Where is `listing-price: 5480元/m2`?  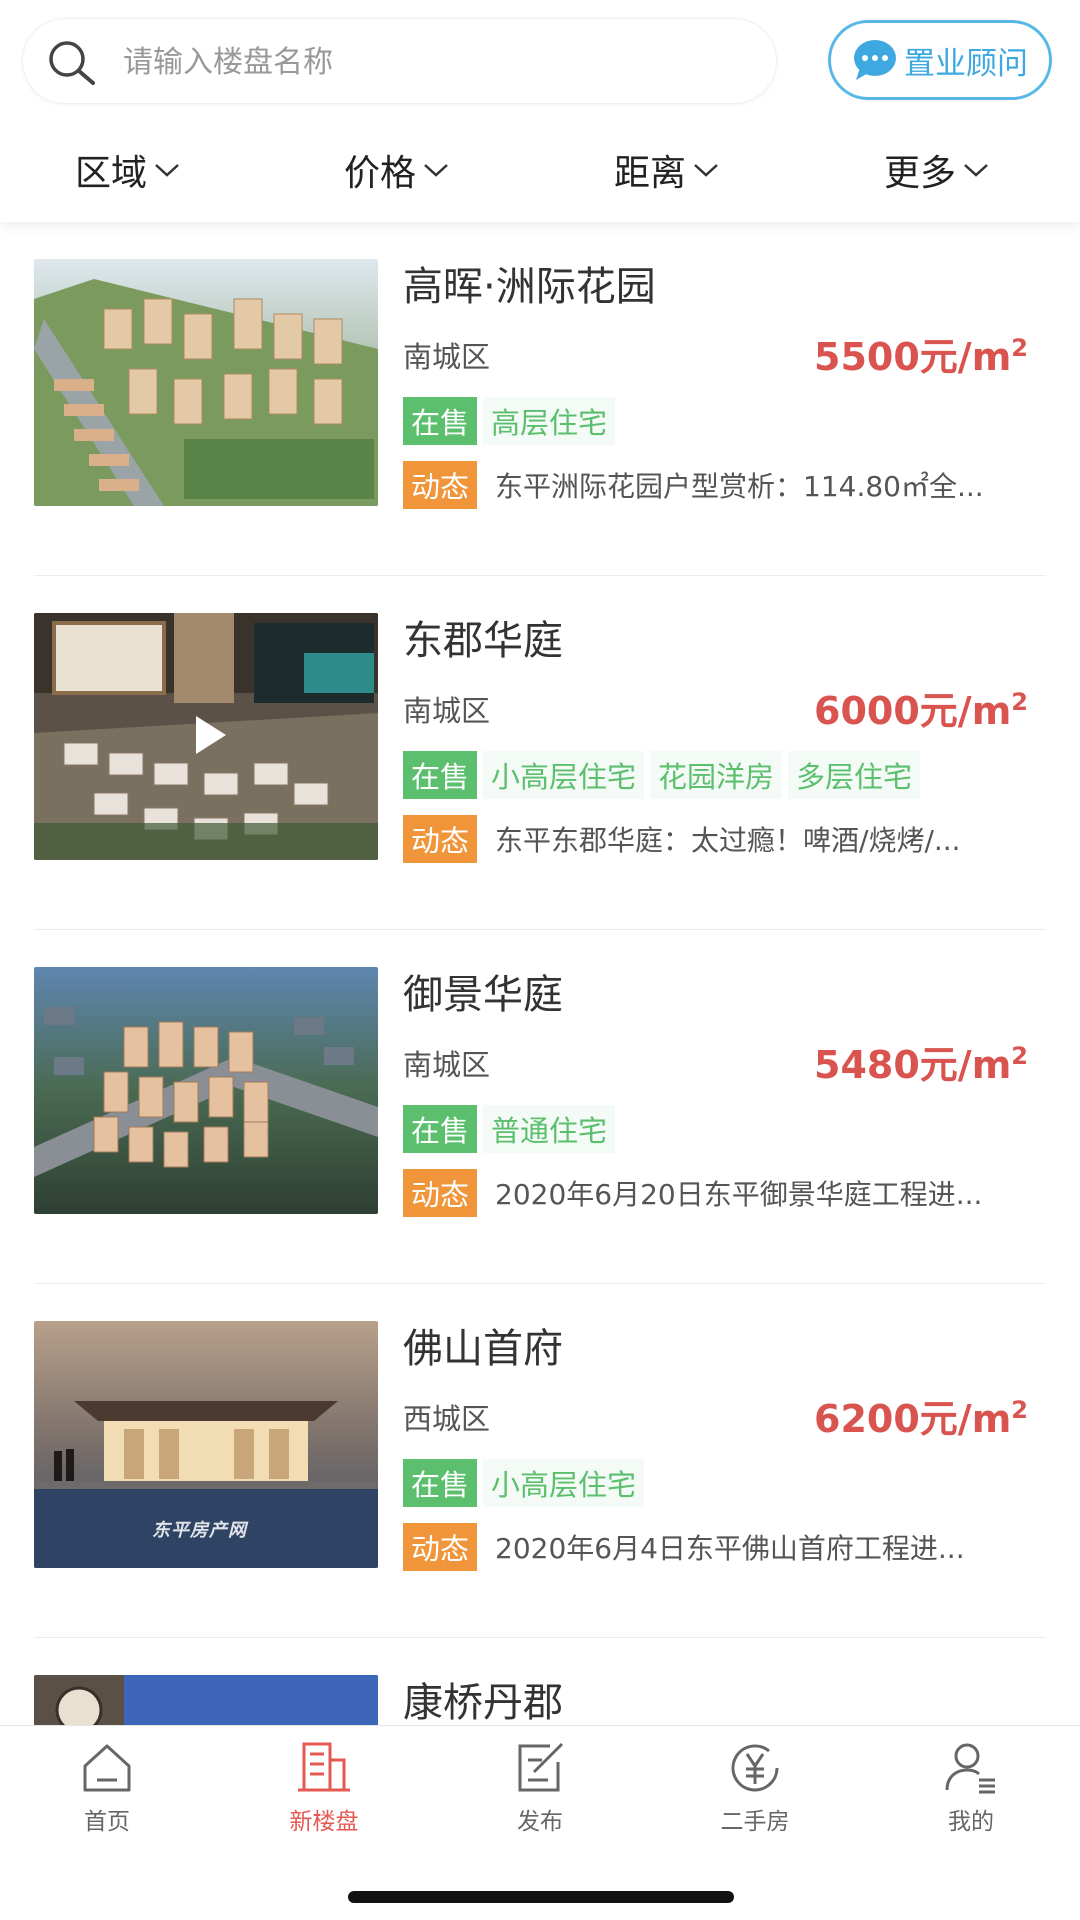 listing-price: 5480元/m2 is located at coordinates (921, 1064).